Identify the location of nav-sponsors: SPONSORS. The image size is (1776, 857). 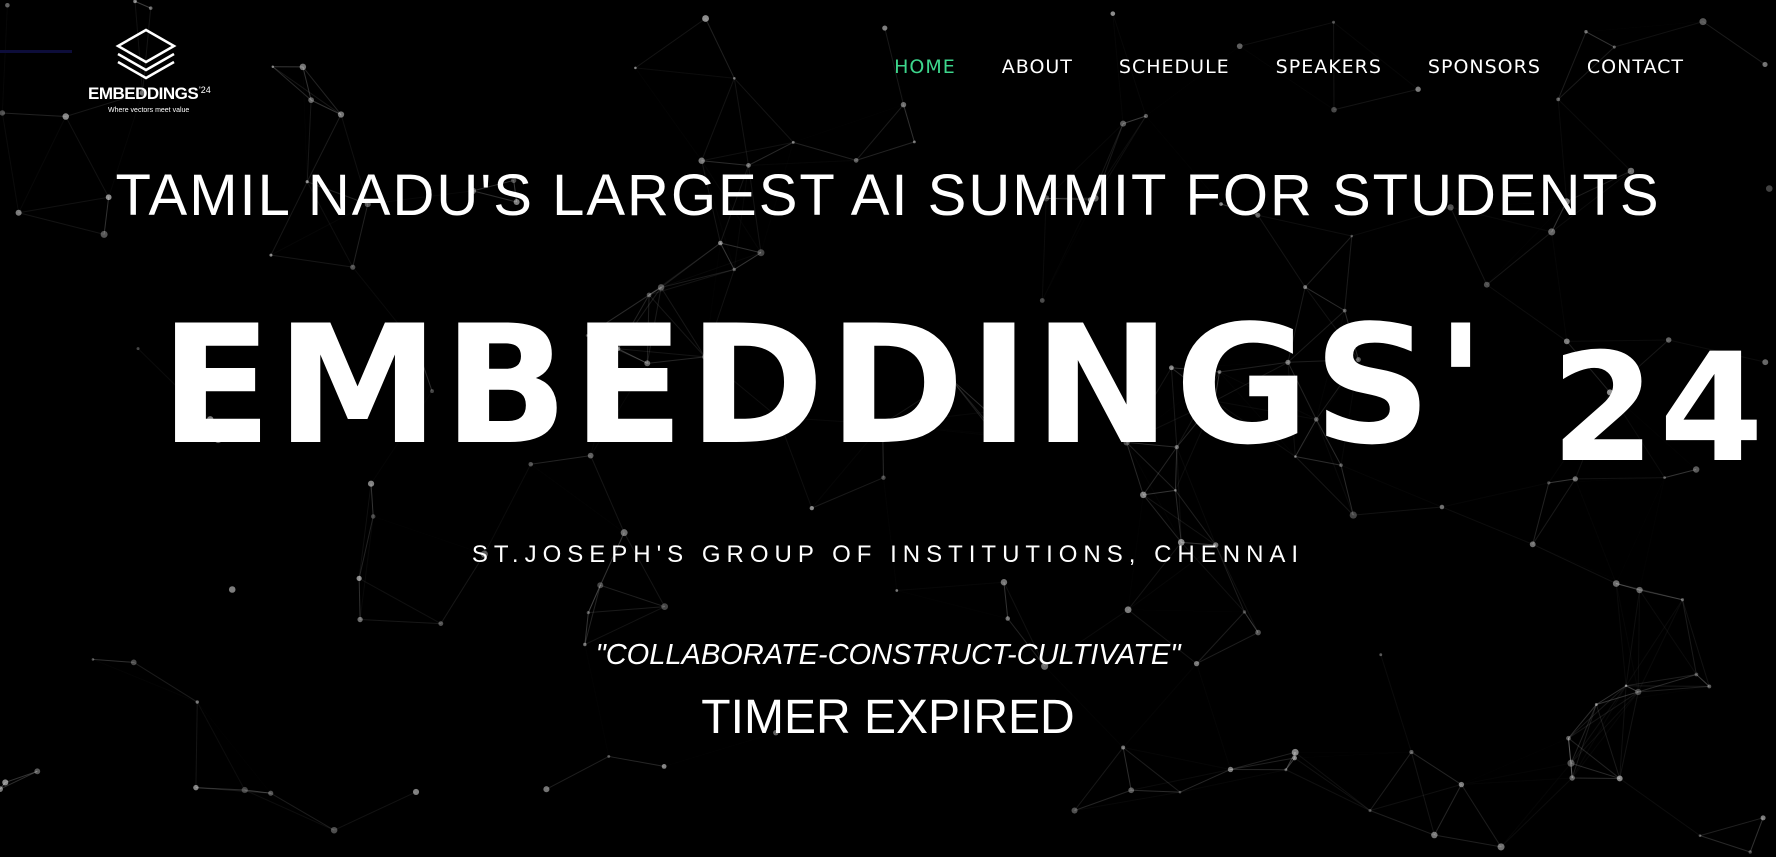
(1484, 67).